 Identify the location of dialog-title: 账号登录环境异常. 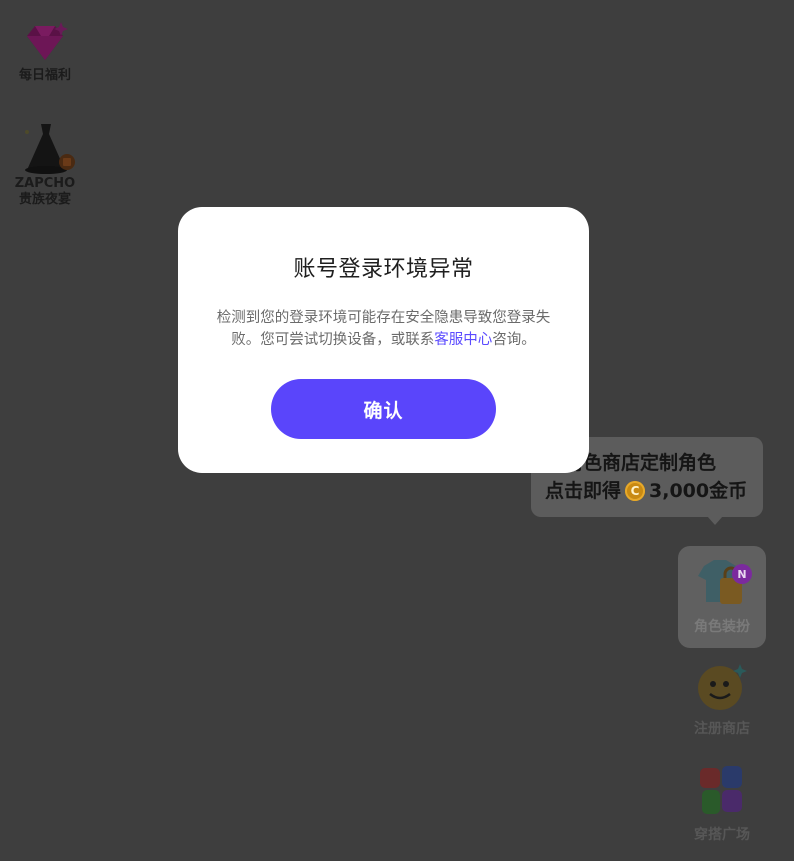
(383, 269).